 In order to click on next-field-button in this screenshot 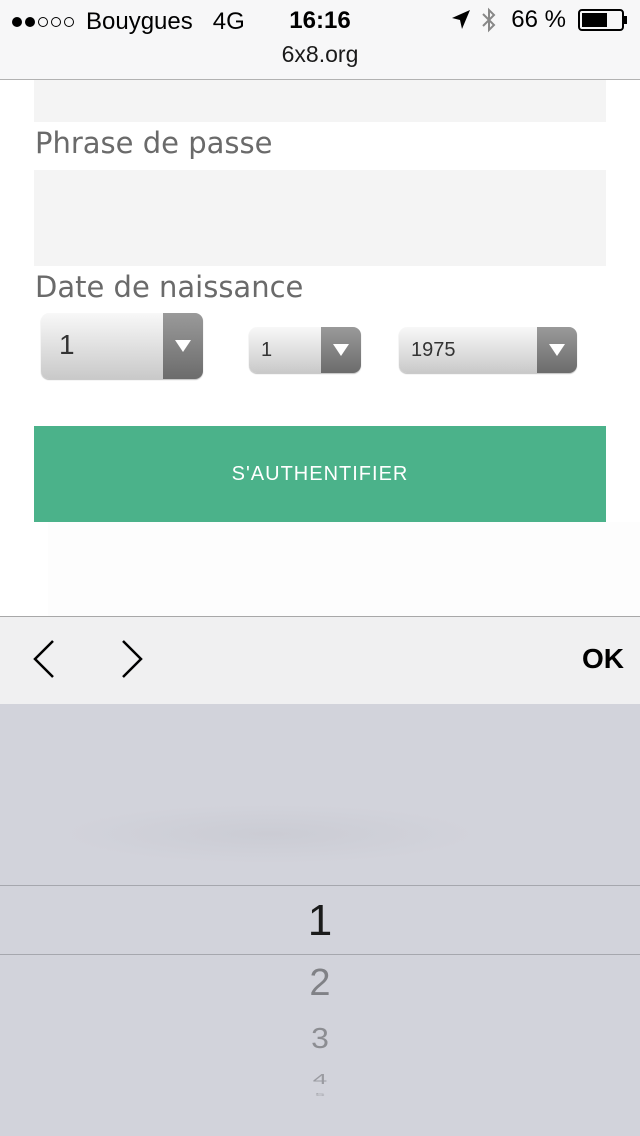, I will do `click(132, 661)`.